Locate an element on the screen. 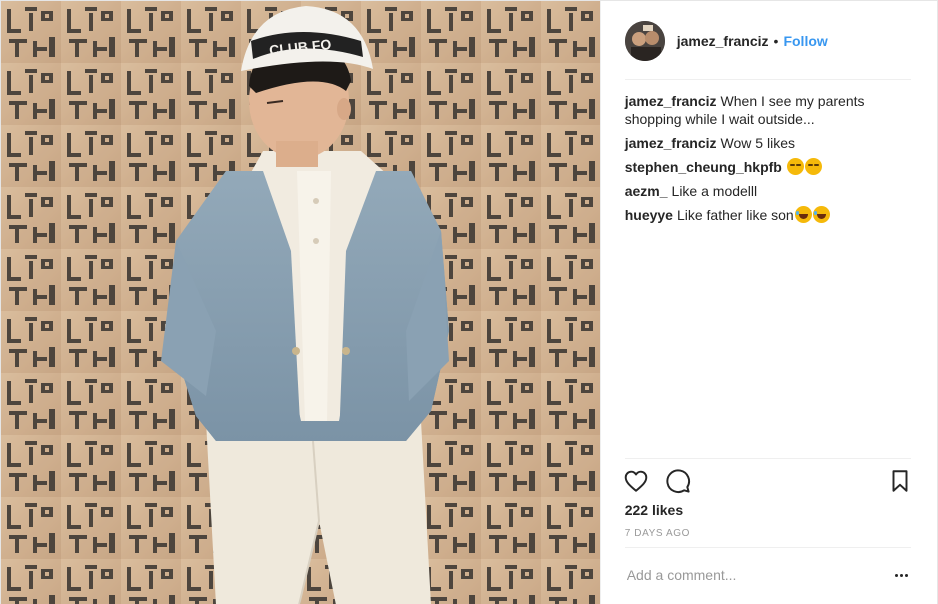 This screenshot has width=938, height=604. comment-text: Wow 5 likes is located at coordinates (757, 143).